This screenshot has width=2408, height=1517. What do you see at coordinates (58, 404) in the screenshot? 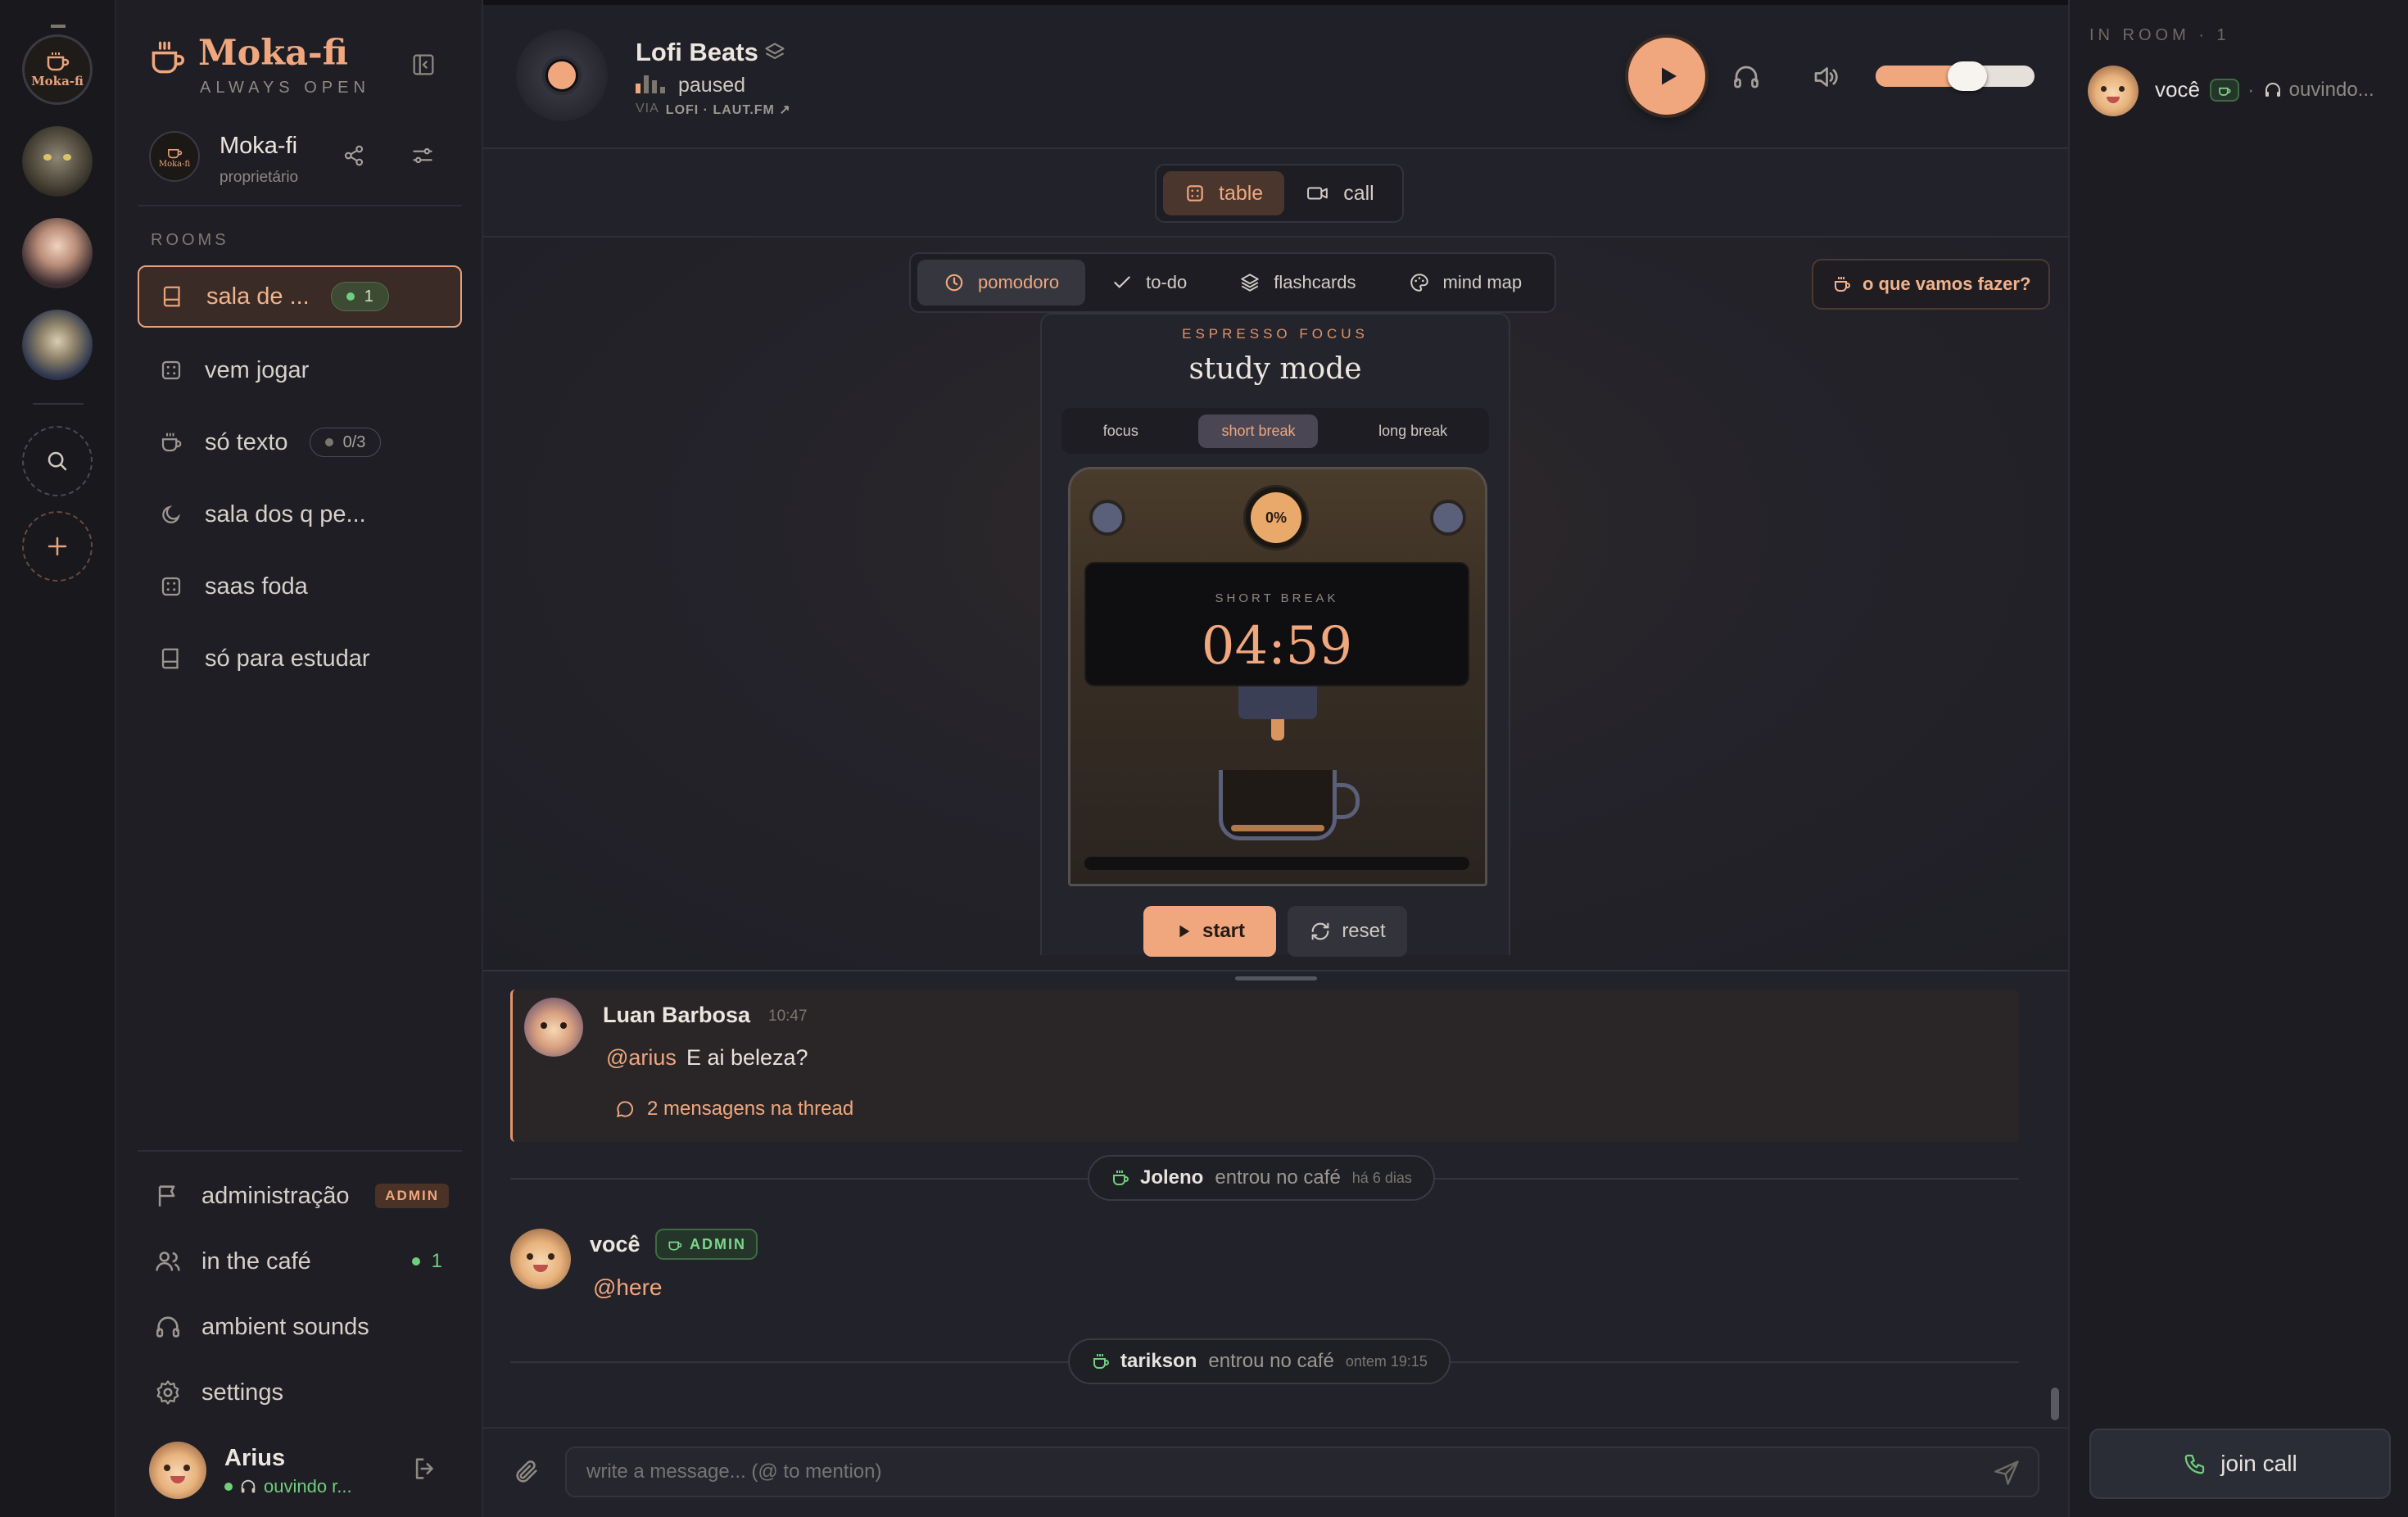
I see `server-divider` at bounding box center [58, 404].